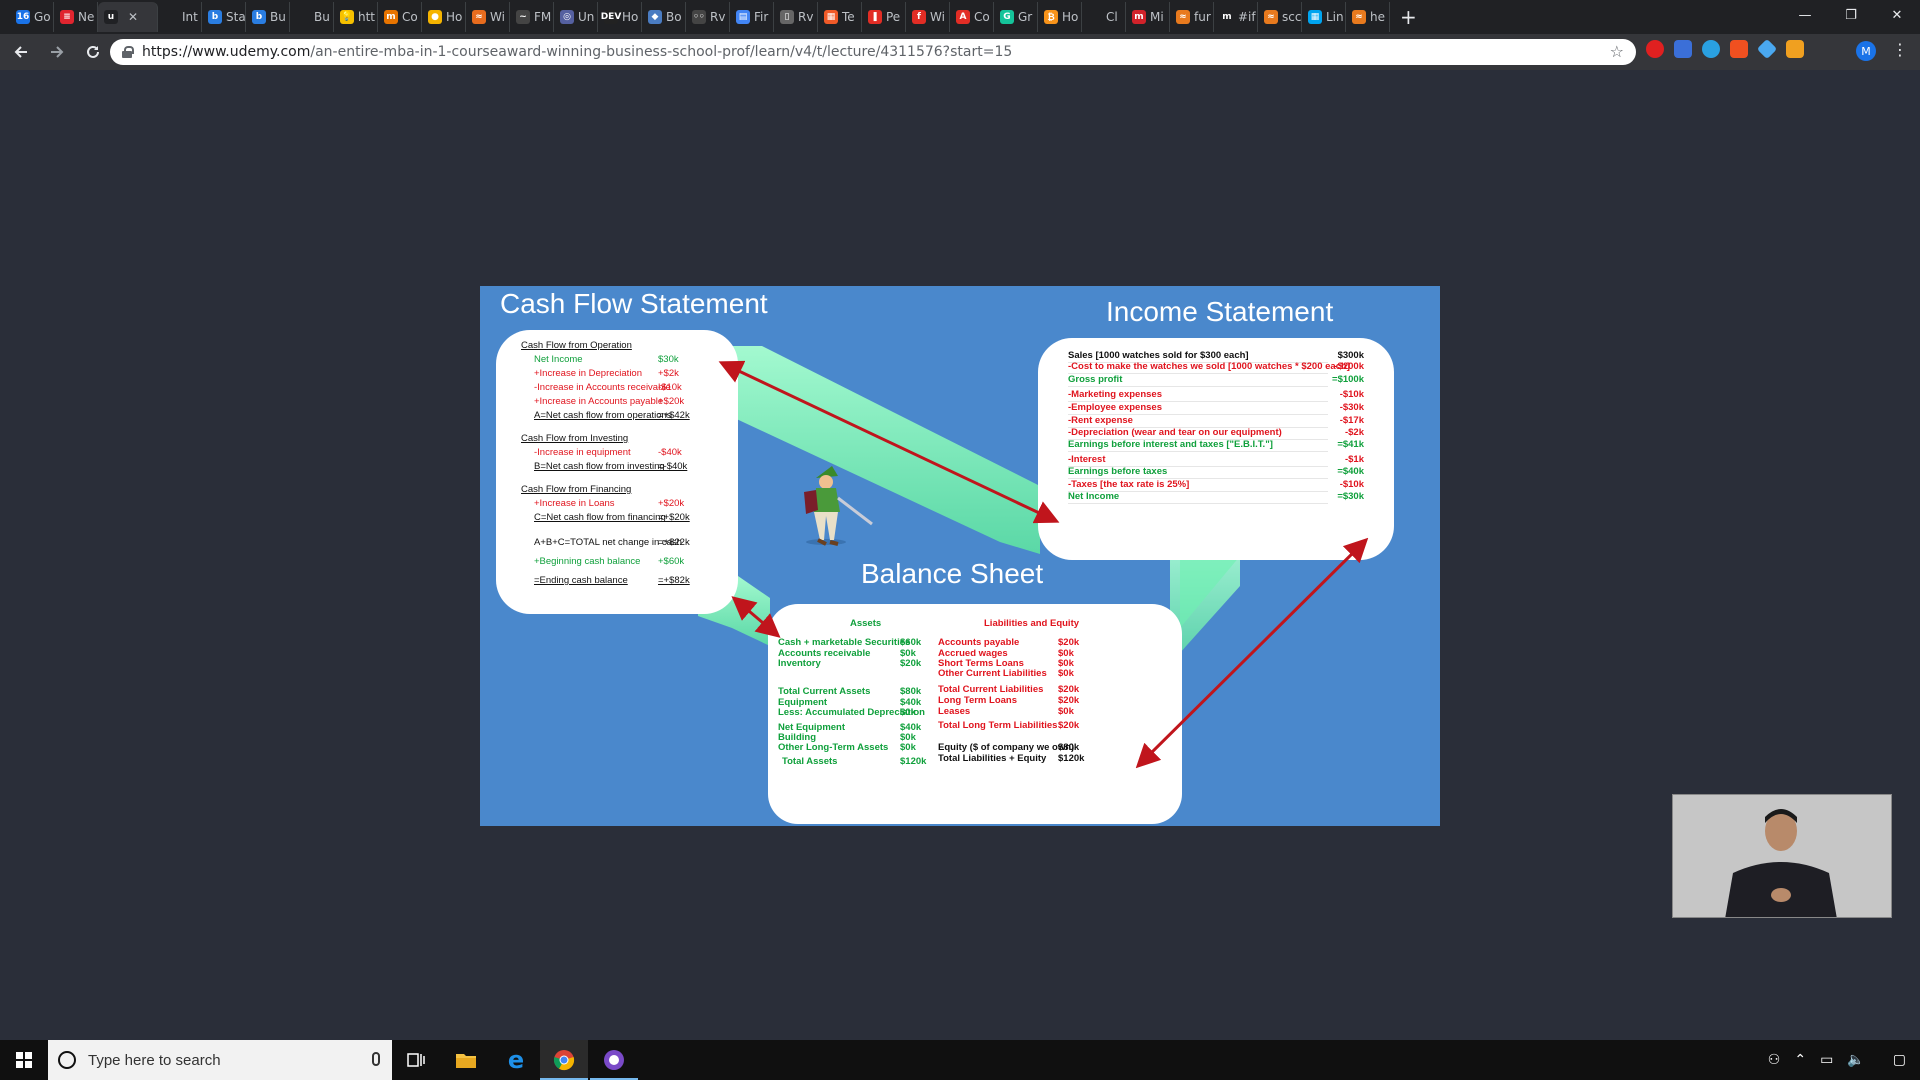 The image size is (1920, 1080). I want to click on browser-tab: ~ FM, so click(532, 17).